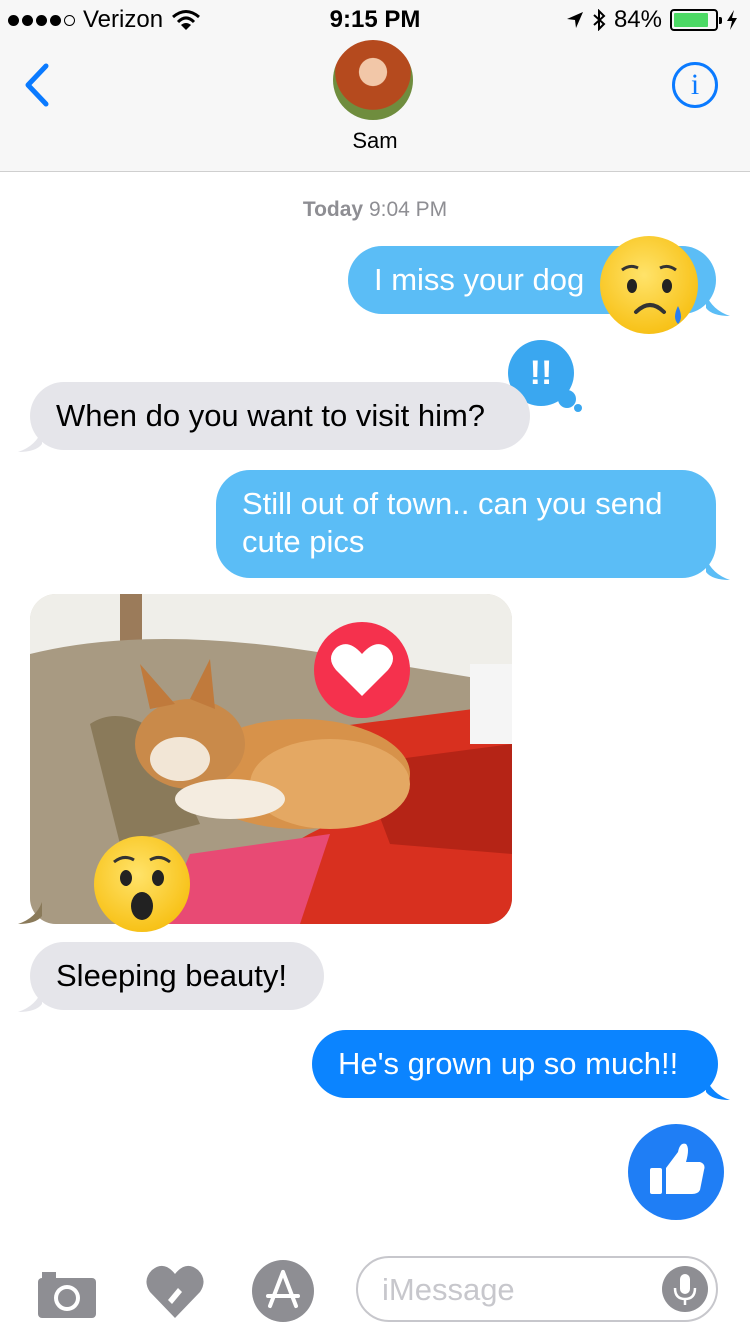  I want to click on avatar, so click(373, 80).